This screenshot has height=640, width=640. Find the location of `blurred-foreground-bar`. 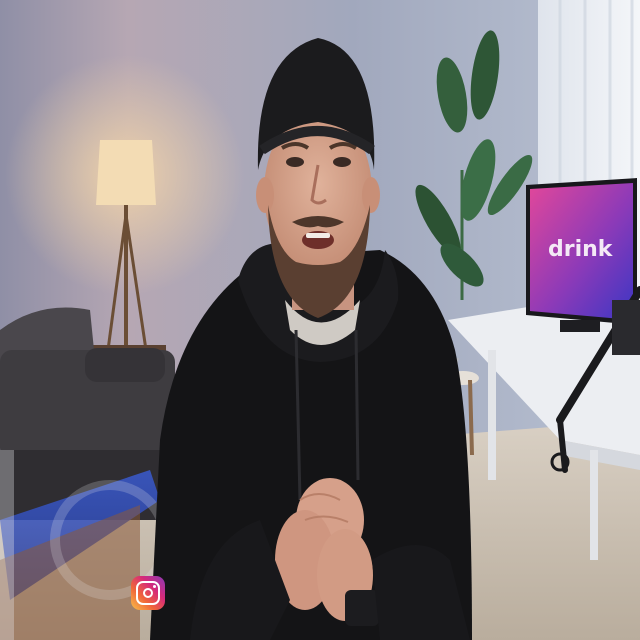

blurred-foreground-bar is located at coordinates (7, 545).